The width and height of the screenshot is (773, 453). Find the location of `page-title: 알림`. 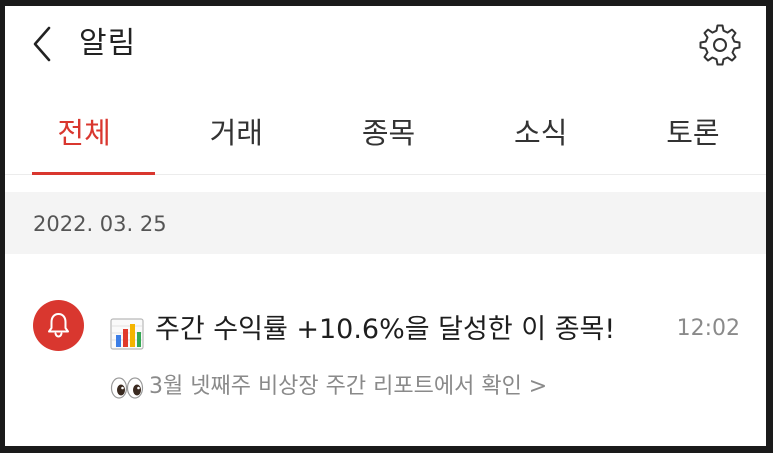

page-title: 알림 is located at coordinates (108, 43).